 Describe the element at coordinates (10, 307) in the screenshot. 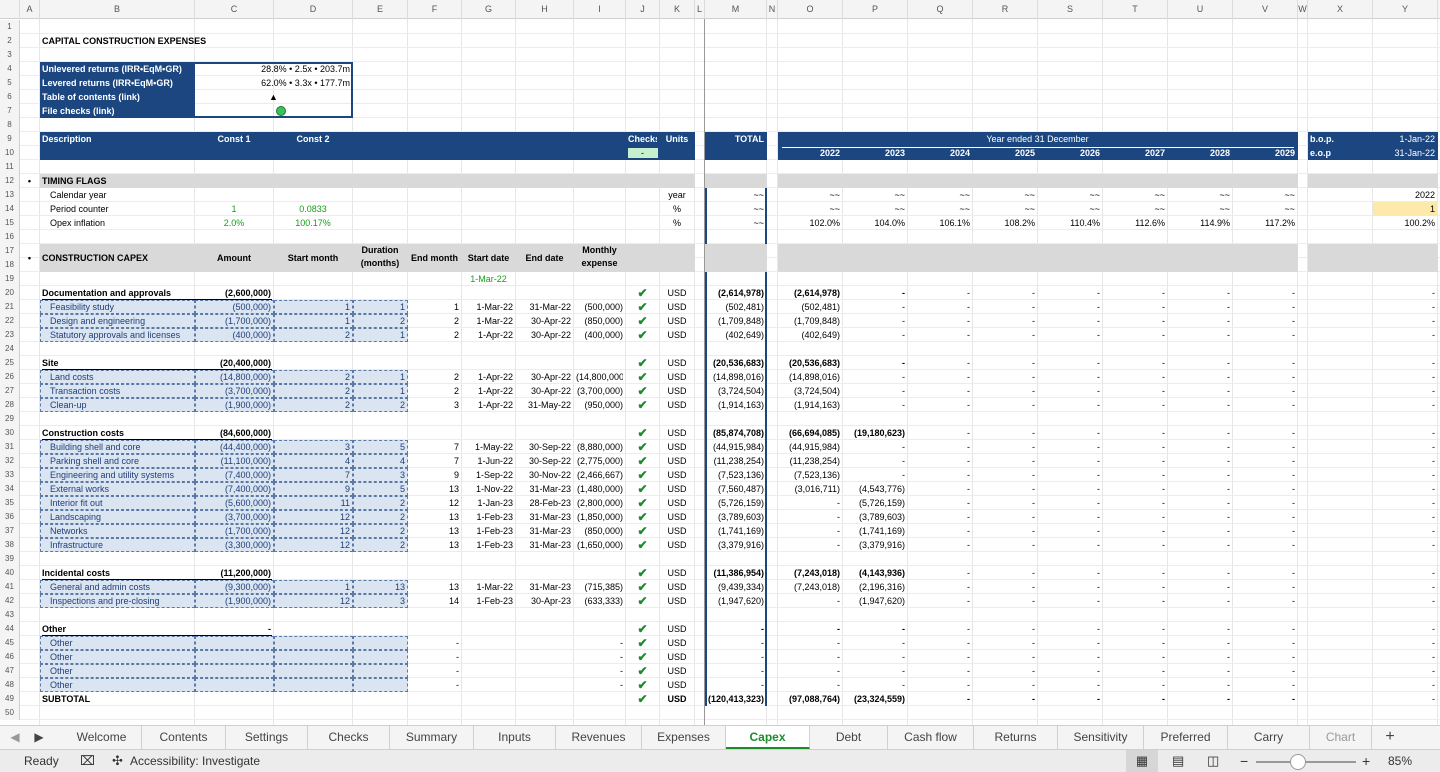

I see `row-header: 21` at that location.